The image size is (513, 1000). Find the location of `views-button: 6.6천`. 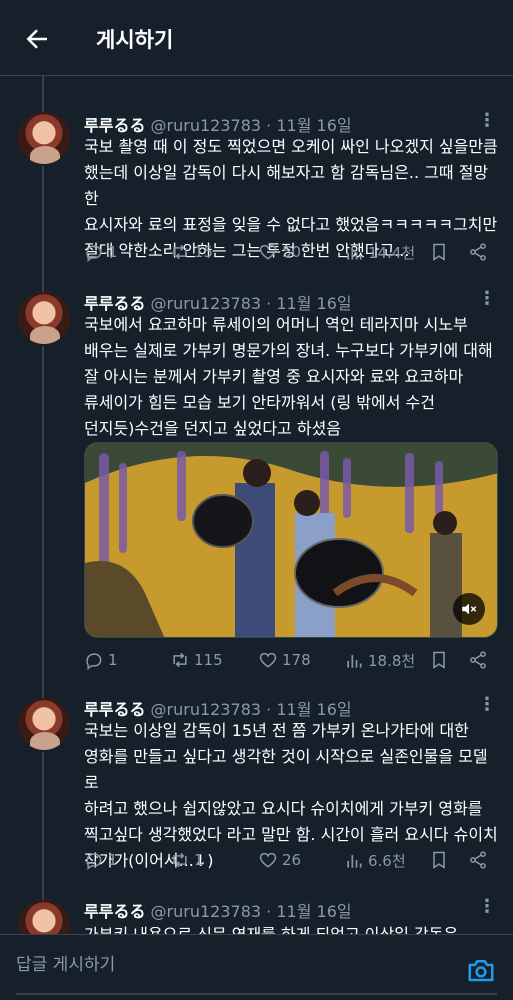

views-button: 6.6천 is located at coordinates (375, 860).